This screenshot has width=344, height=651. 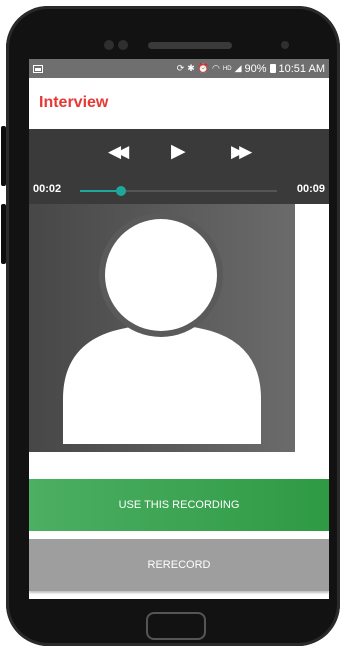 I want to click on home-button, so click(x=176, y=626).